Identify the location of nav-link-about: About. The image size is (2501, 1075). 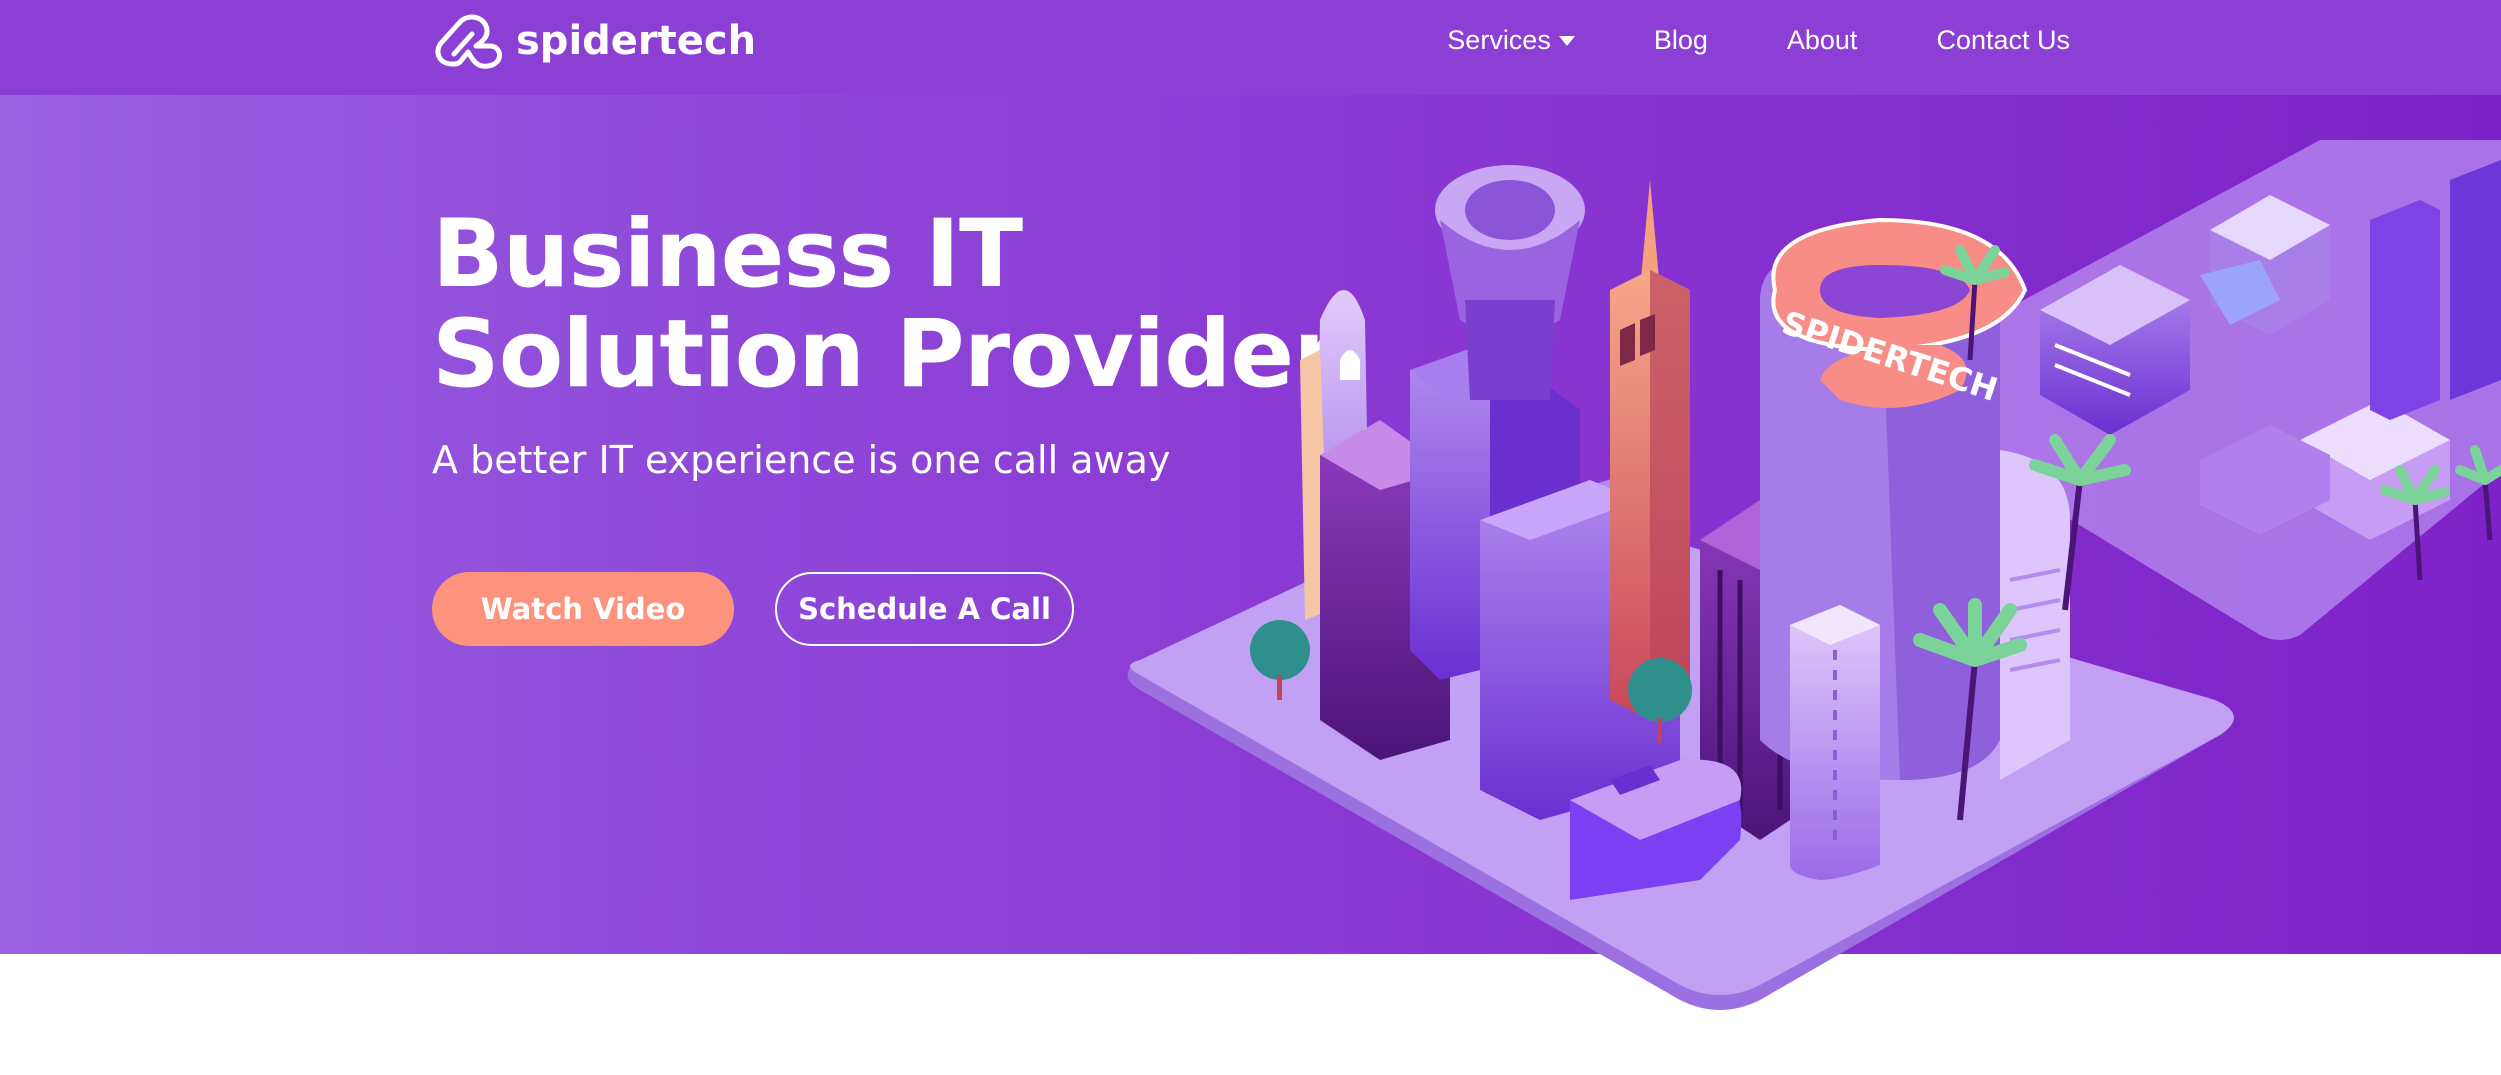
(1822, 40).